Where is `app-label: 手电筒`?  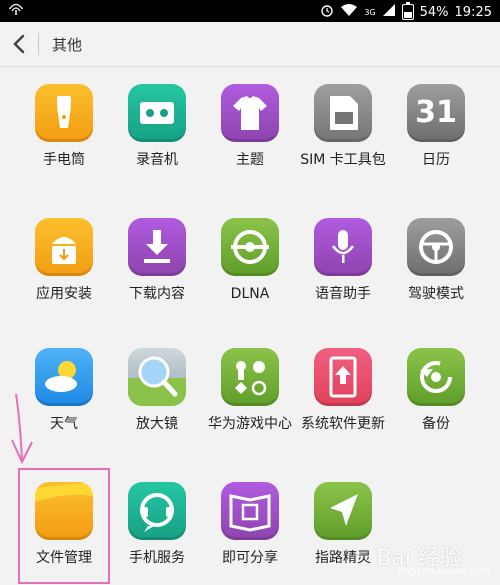
app-label: 手电筒 is located at coordinates (64, 160).